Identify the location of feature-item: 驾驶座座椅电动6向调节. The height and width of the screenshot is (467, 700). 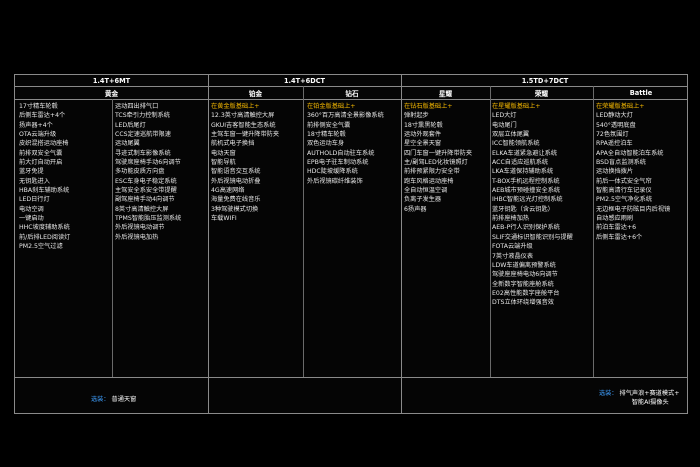
(525, 275).